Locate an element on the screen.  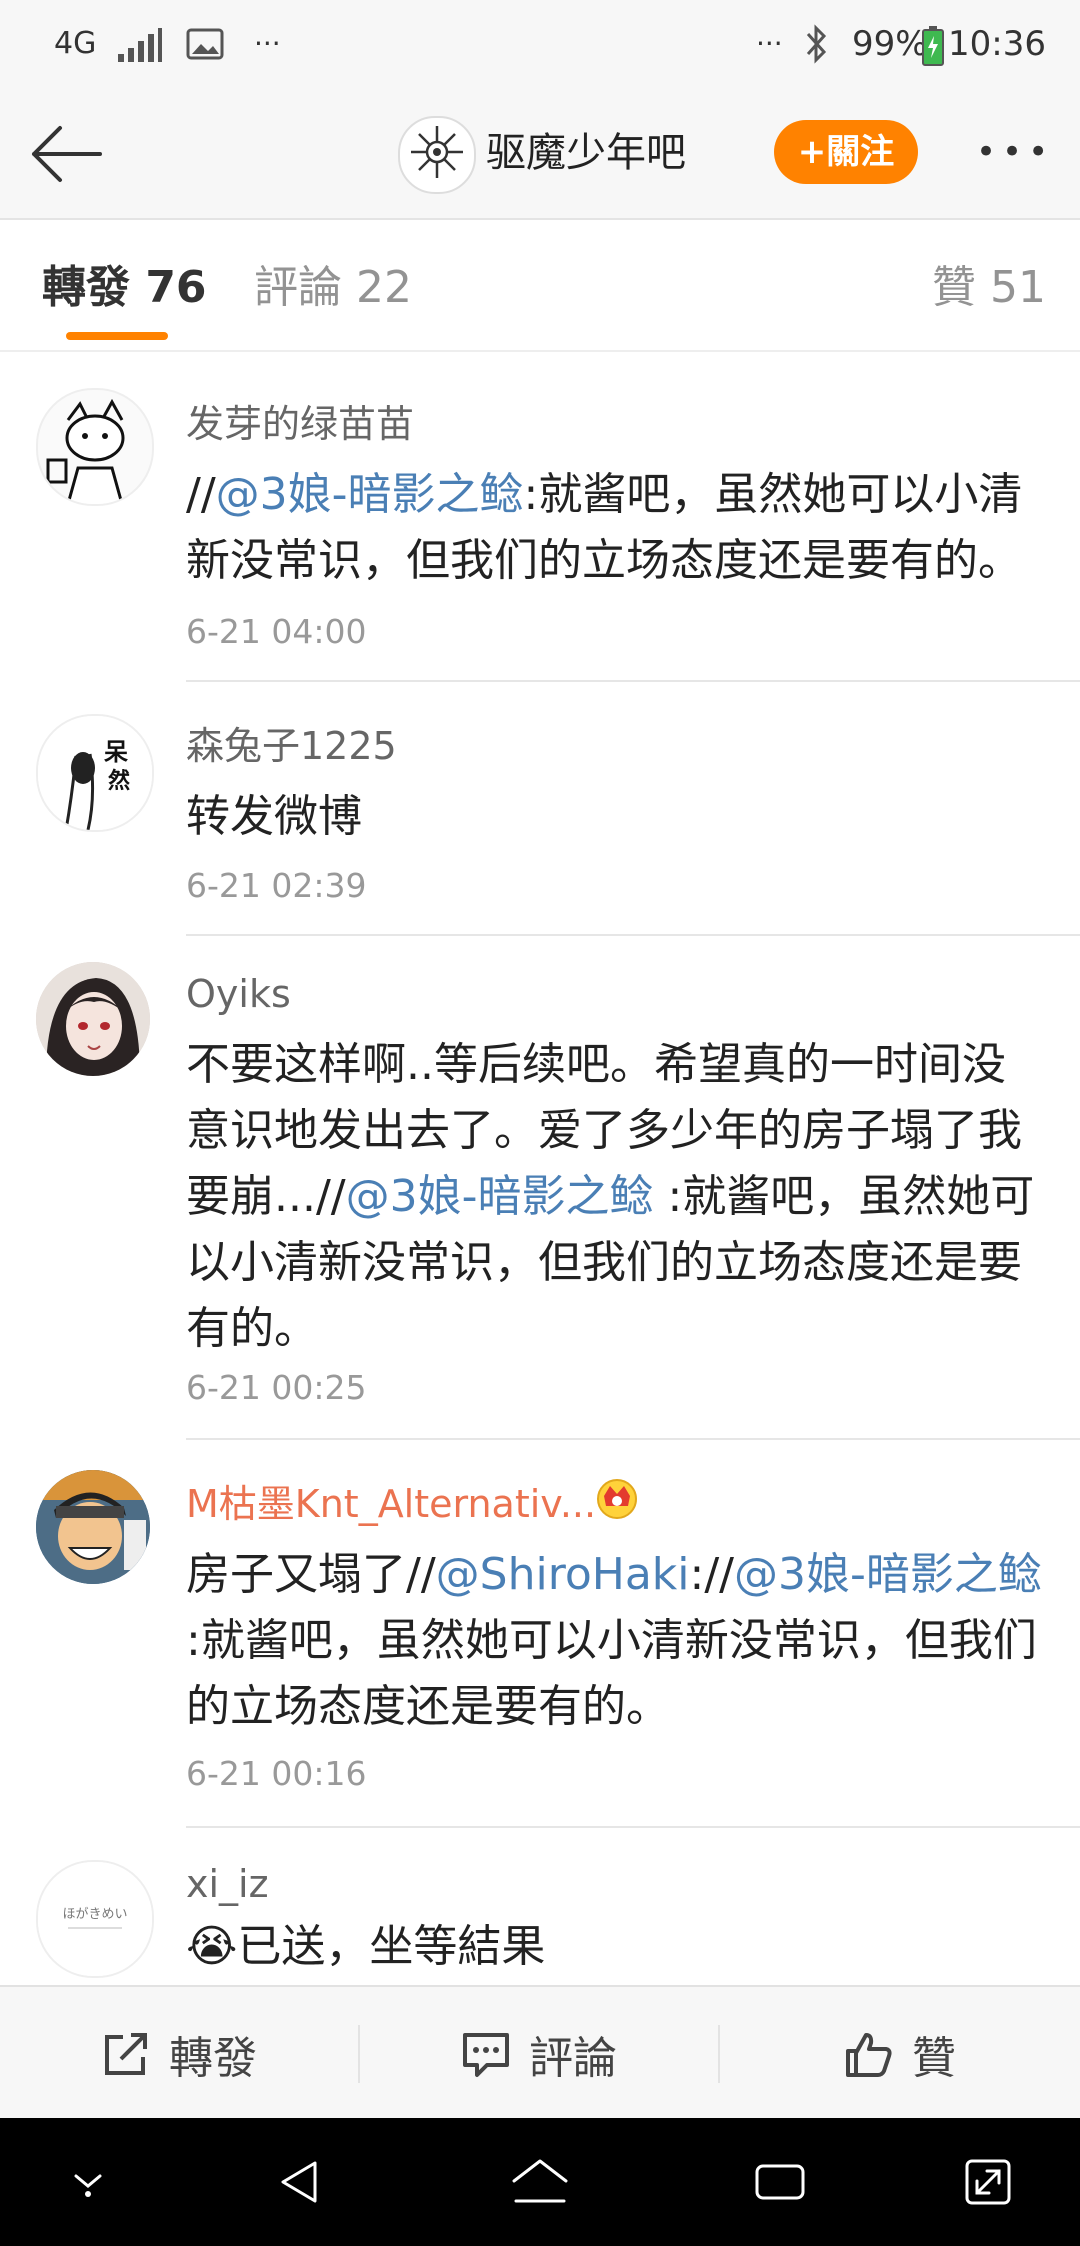
text-segment: :就酱吧，虽然她可以小清新没常识，但我们的立场态度还是要有的。 is located at coordinates (611, 1673).